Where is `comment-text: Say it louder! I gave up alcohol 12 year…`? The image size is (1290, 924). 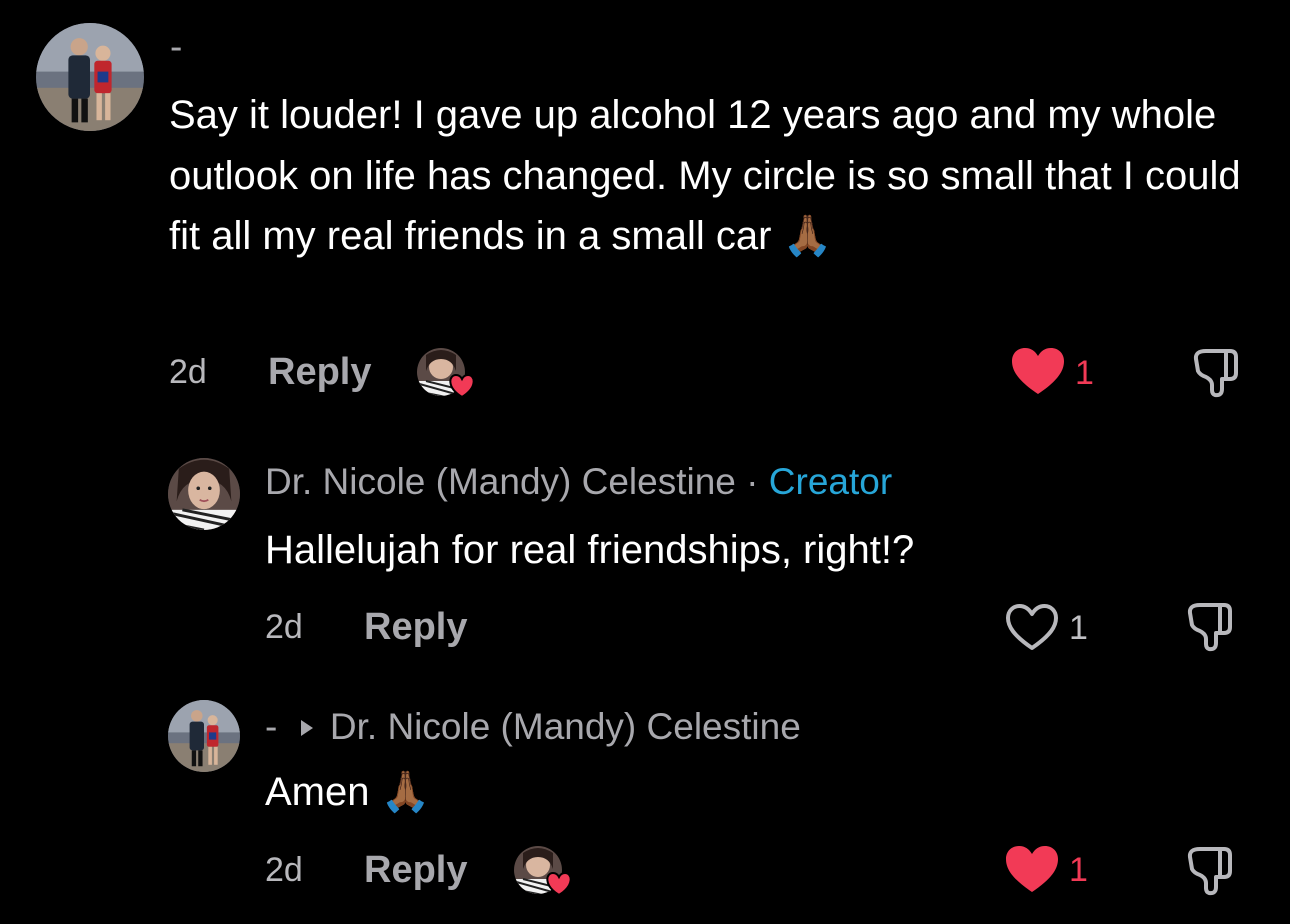
comment-text: Say it louder! I gave up alcohol 12 year… is located at coordinates (705, 175).